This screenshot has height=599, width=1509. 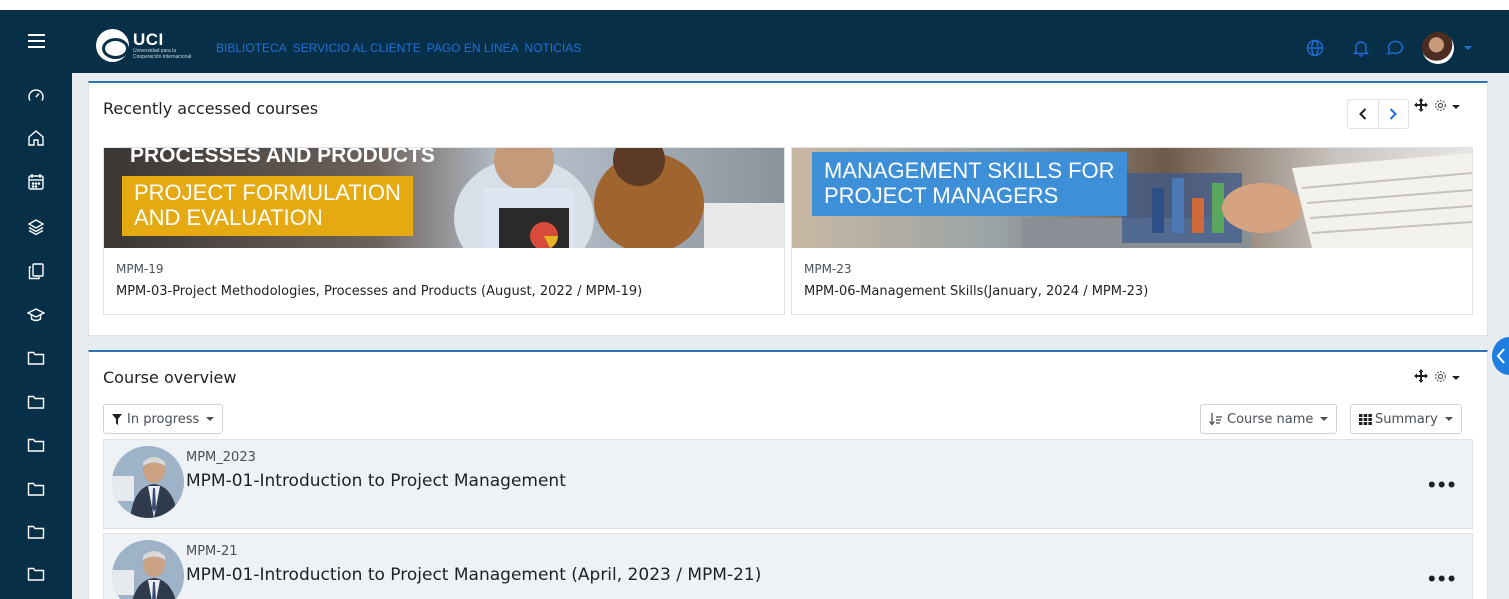 I want to click on globe-icon, so click(x=1315, y=48).